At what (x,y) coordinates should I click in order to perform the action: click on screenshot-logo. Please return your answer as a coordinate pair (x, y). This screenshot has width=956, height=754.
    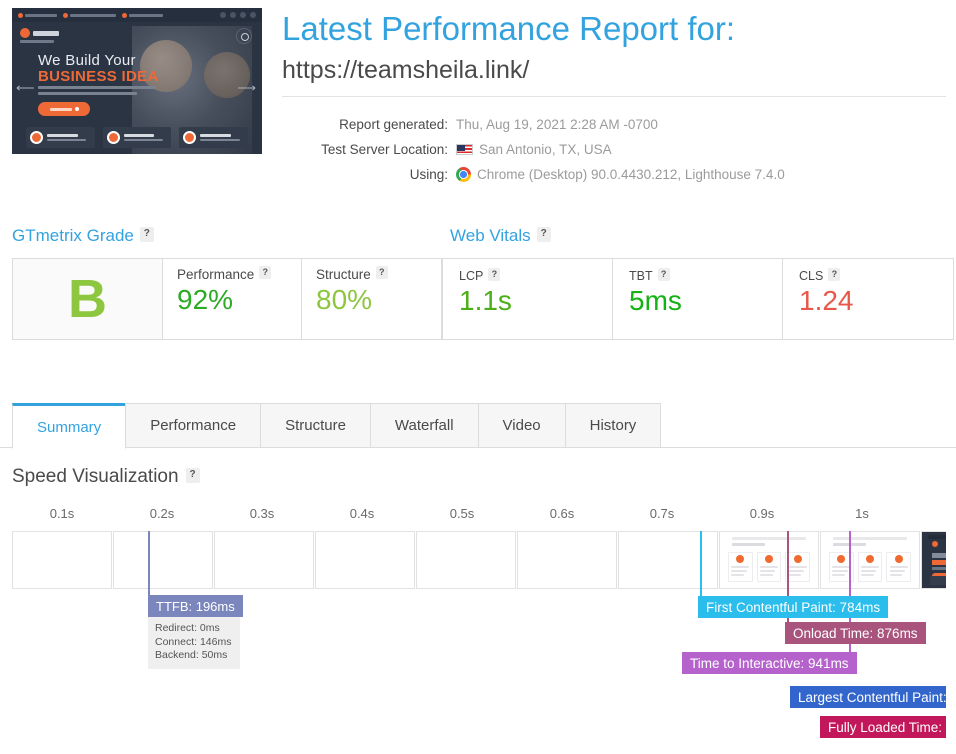
    Looking at the image, I should click on (39, 33).